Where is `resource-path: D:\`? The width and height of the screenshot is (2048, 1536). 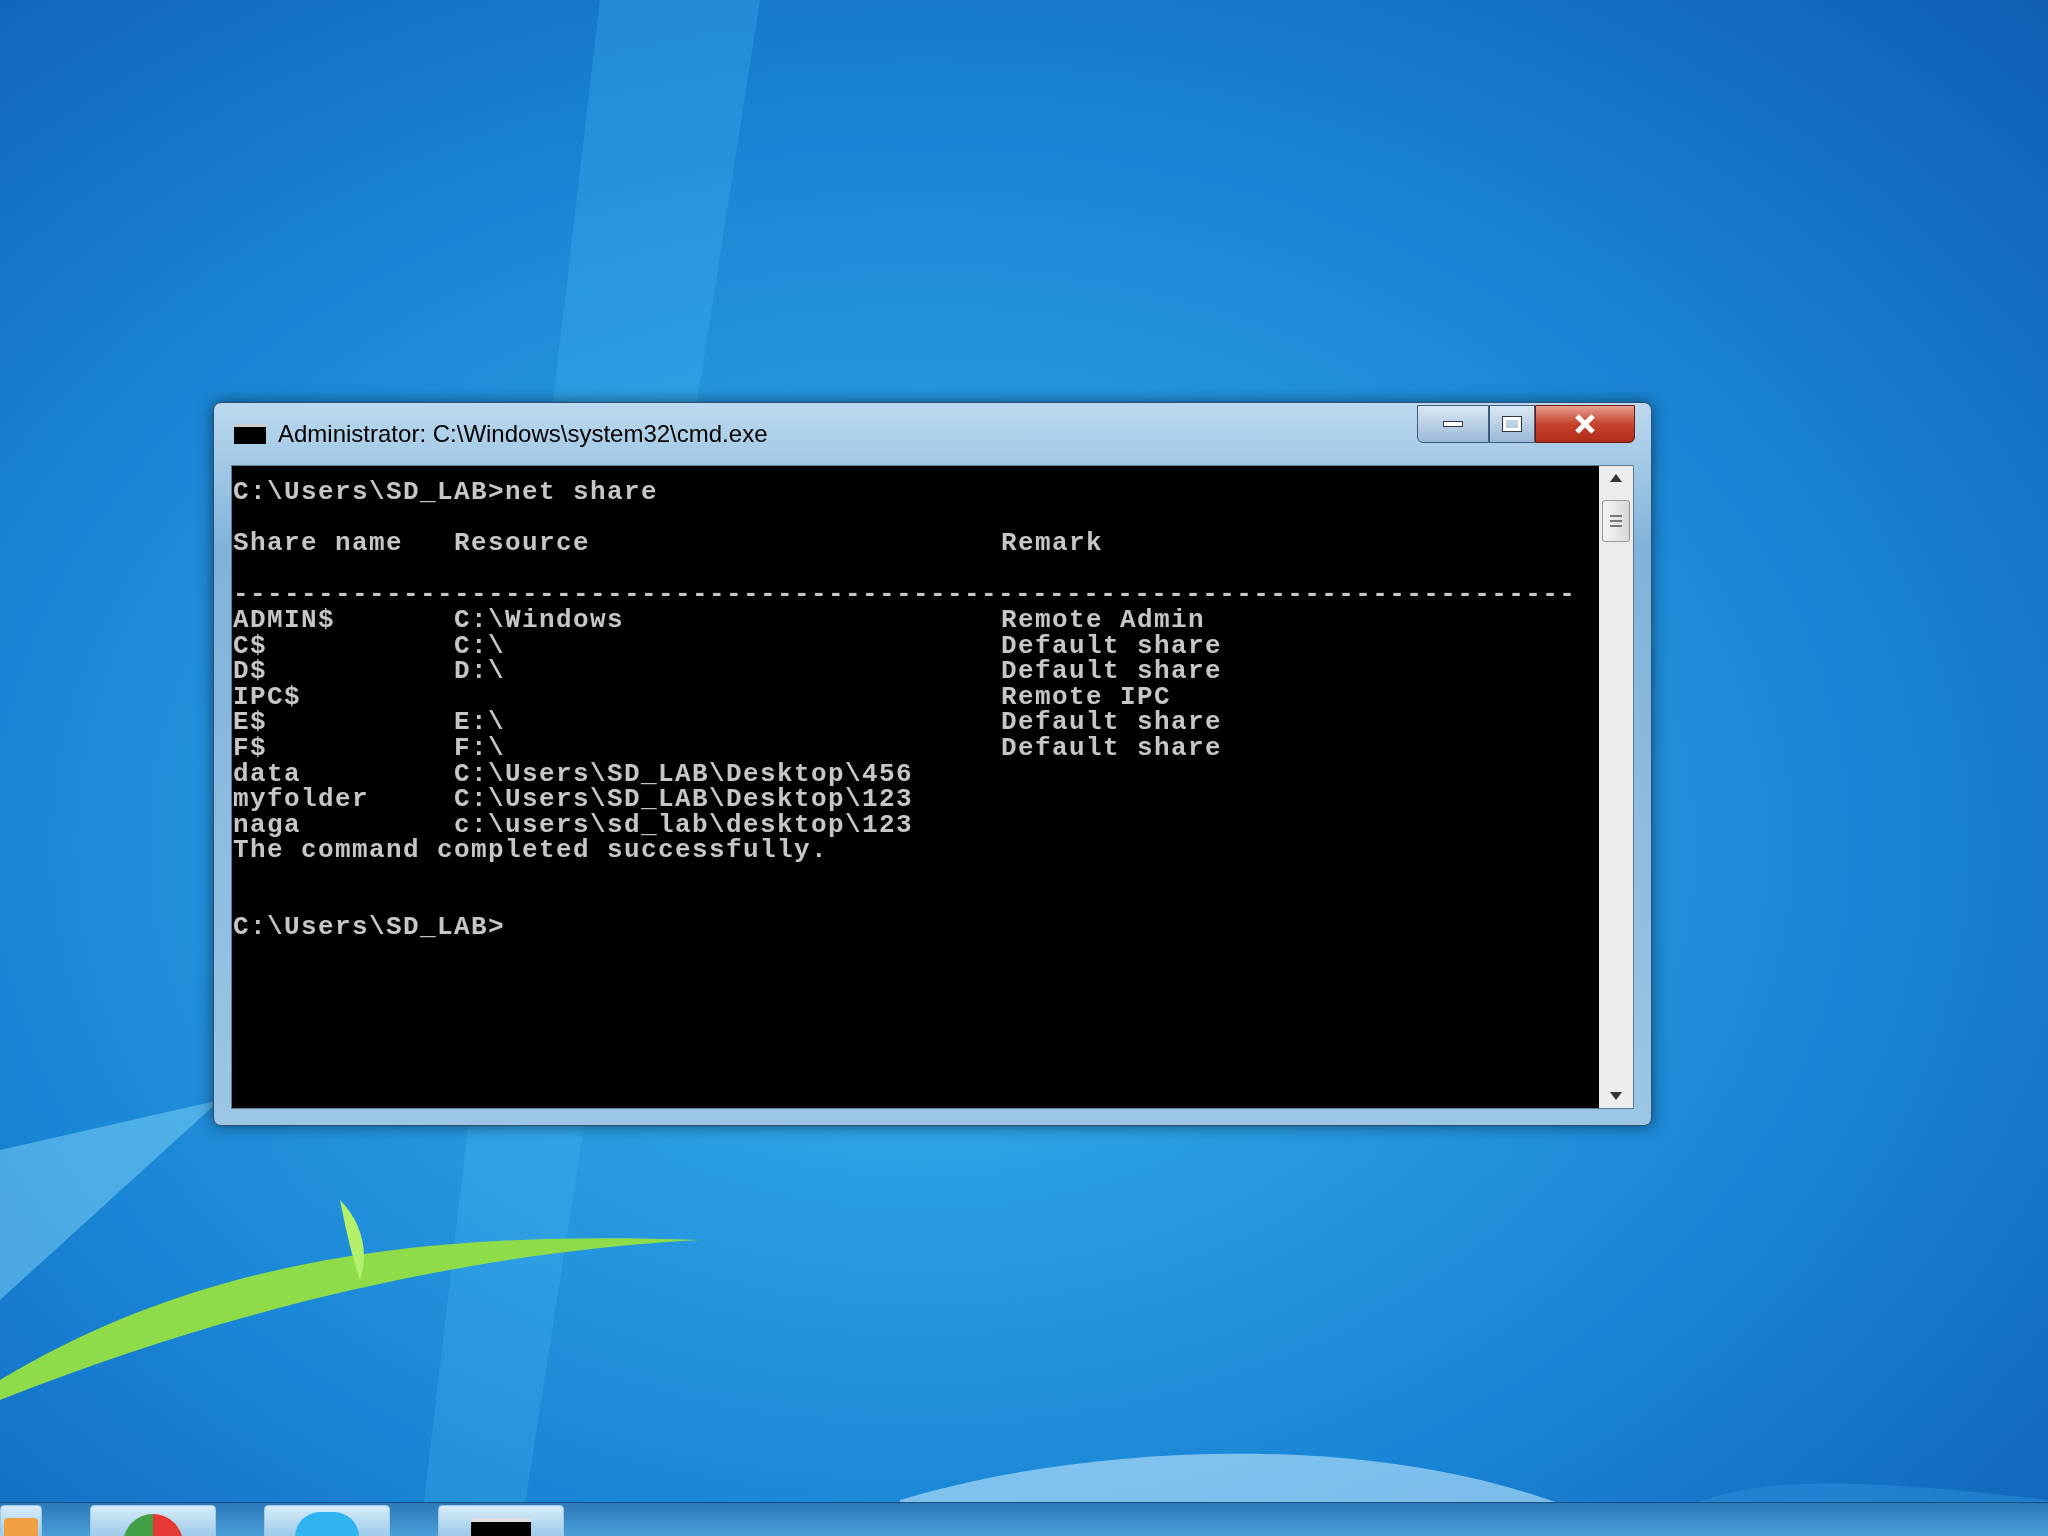
resource-path: D:\ is located at coordinates (479, 671).